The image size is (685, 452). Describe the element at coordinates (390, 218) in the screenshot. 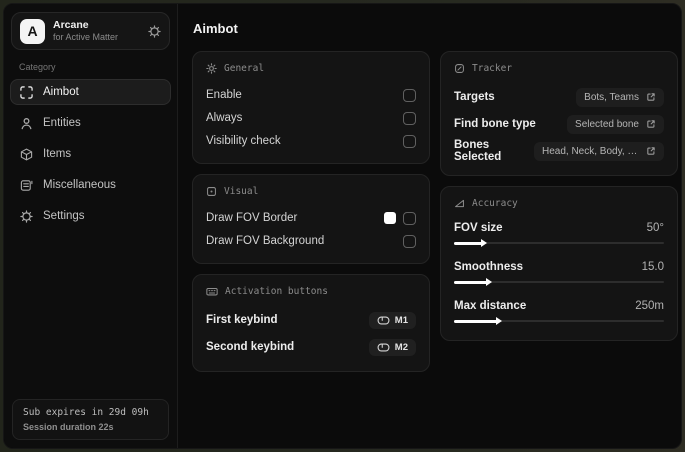

I see `color-swatch` at that location.